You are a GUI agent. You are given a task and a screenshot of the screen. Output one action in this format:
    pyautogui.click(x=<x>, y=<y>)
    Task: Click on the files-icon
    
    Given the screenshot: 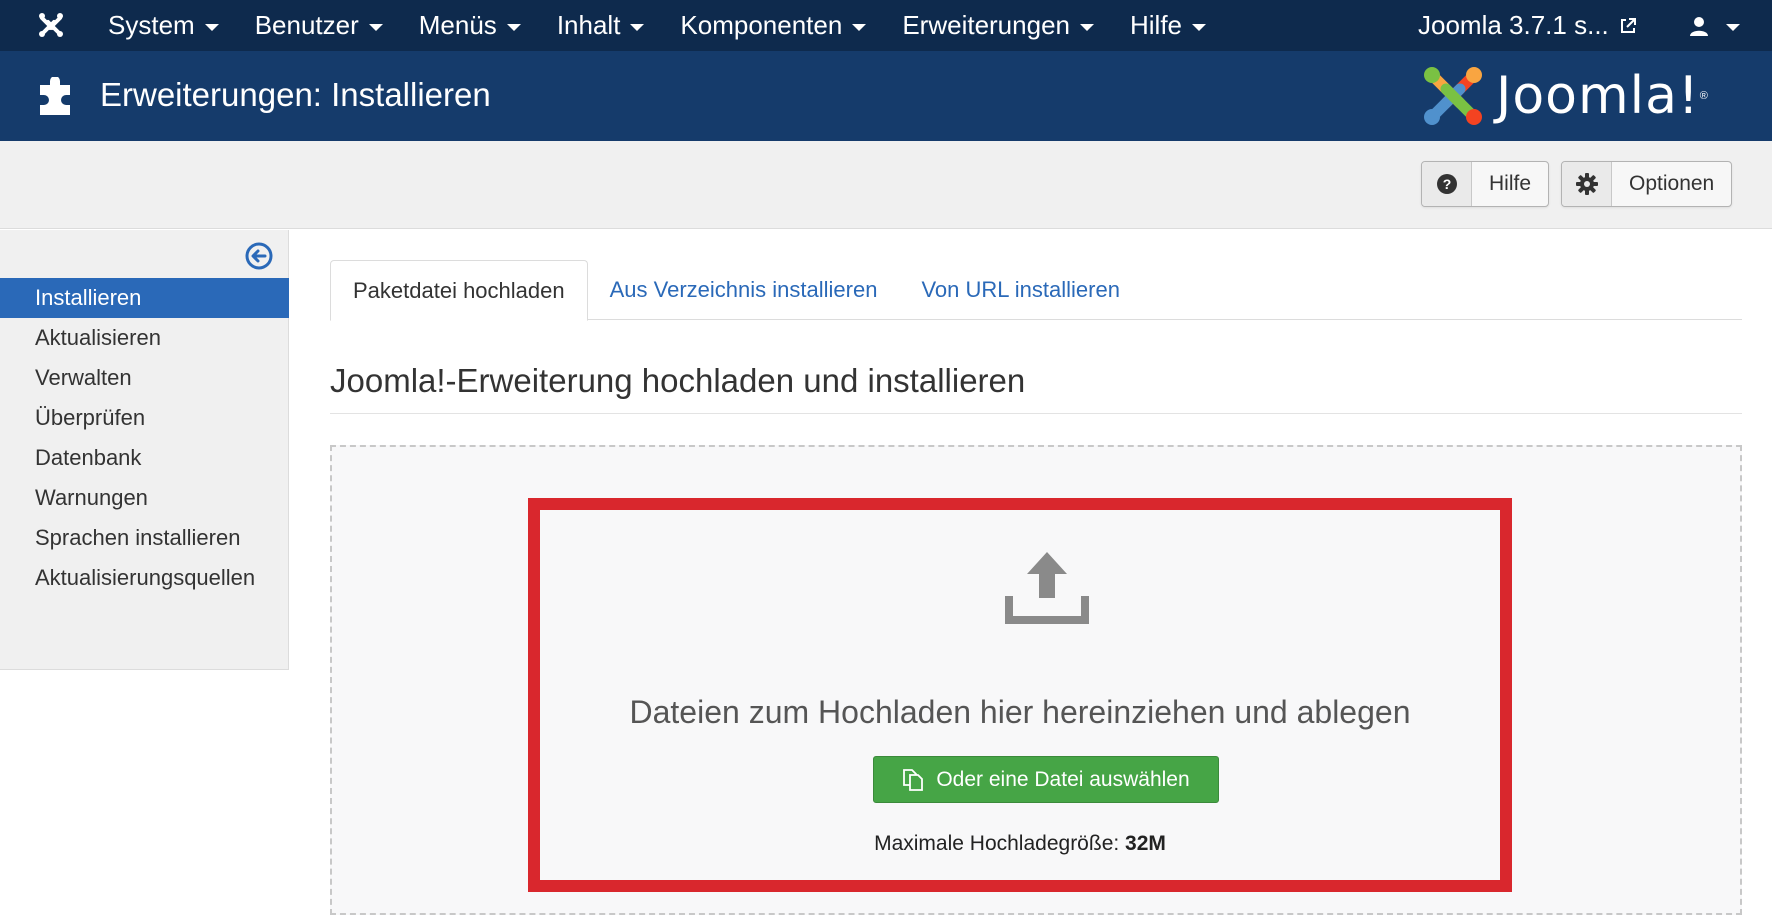 What is the action you would take?
    pyautogui.click(x=913, y=779)
    